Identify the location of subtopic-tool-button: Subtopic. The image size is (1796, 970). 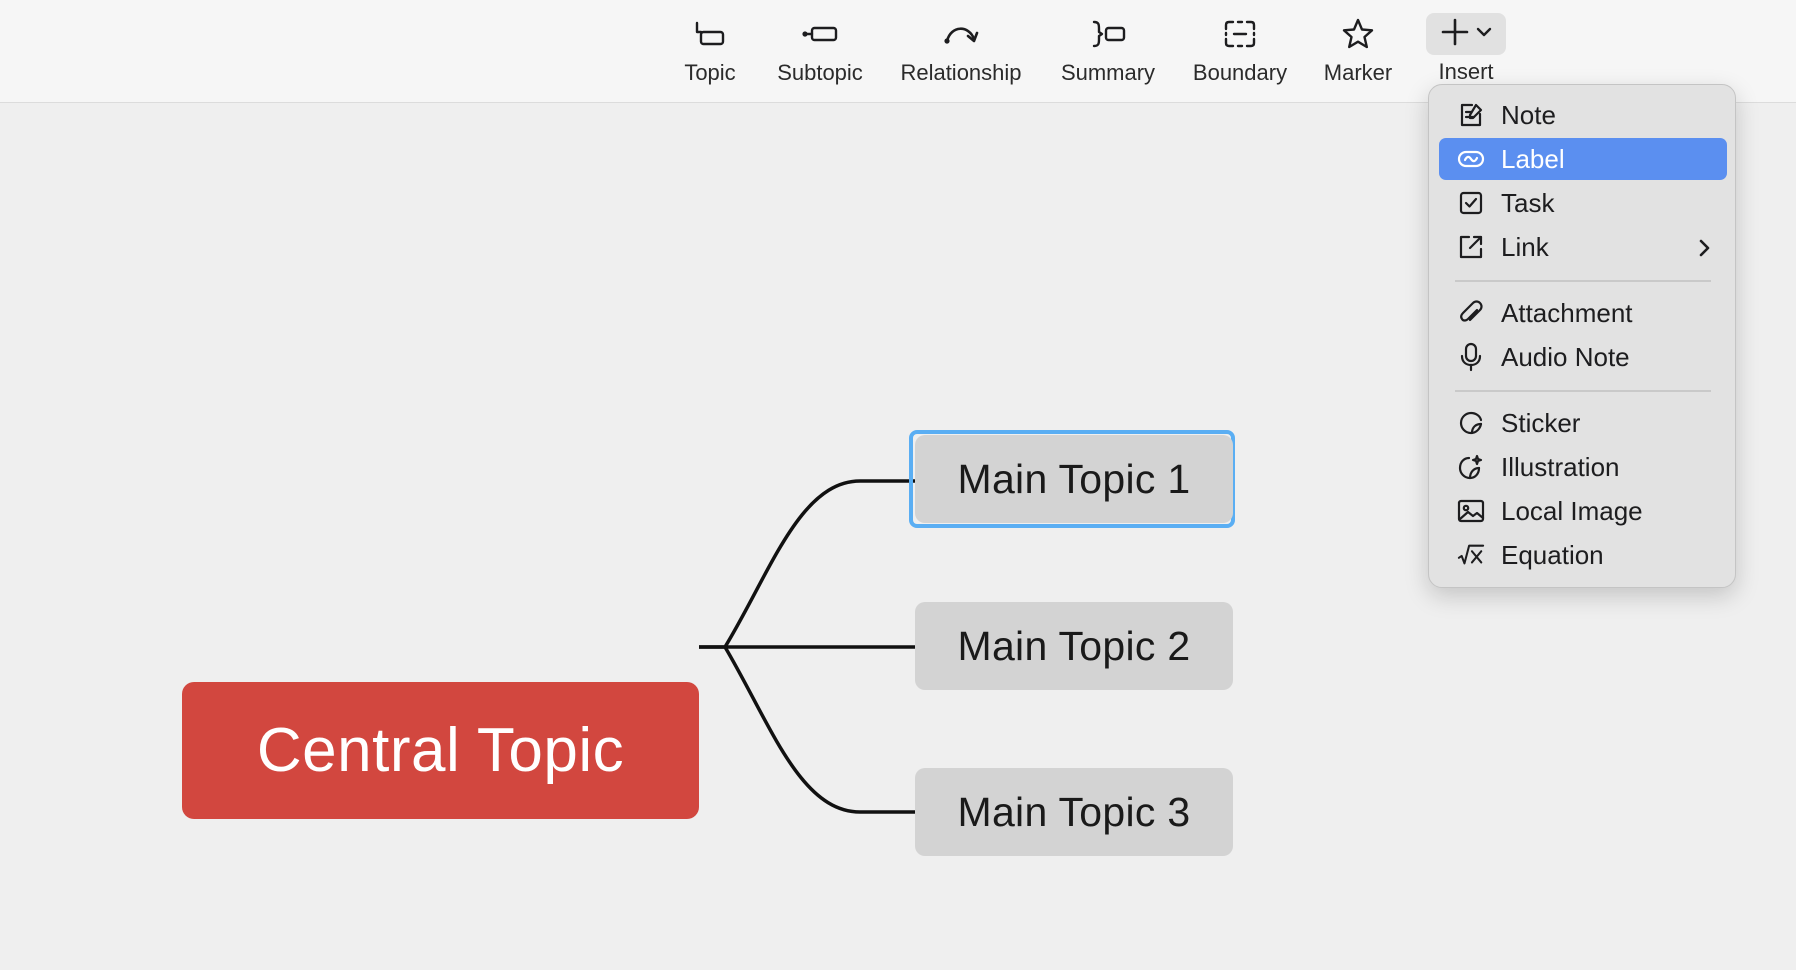
(820, 52).